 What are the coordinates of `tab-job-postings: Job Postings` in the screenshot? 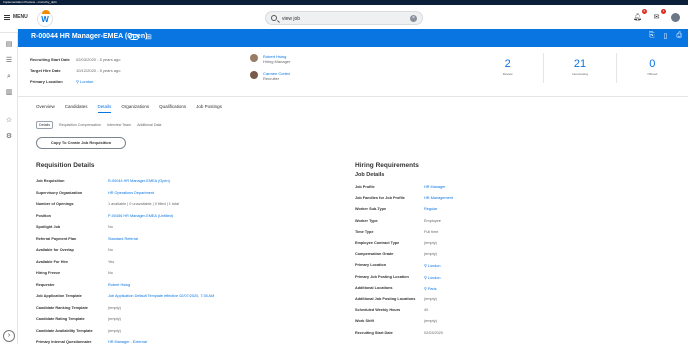 It's located at (209, 108).